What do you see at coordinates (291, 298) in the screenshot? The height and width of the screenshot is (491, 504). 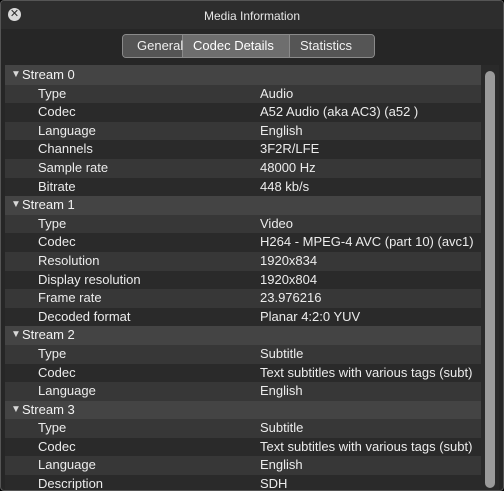 I see `property-value: 23.976216` at bounding box center [291, 298].